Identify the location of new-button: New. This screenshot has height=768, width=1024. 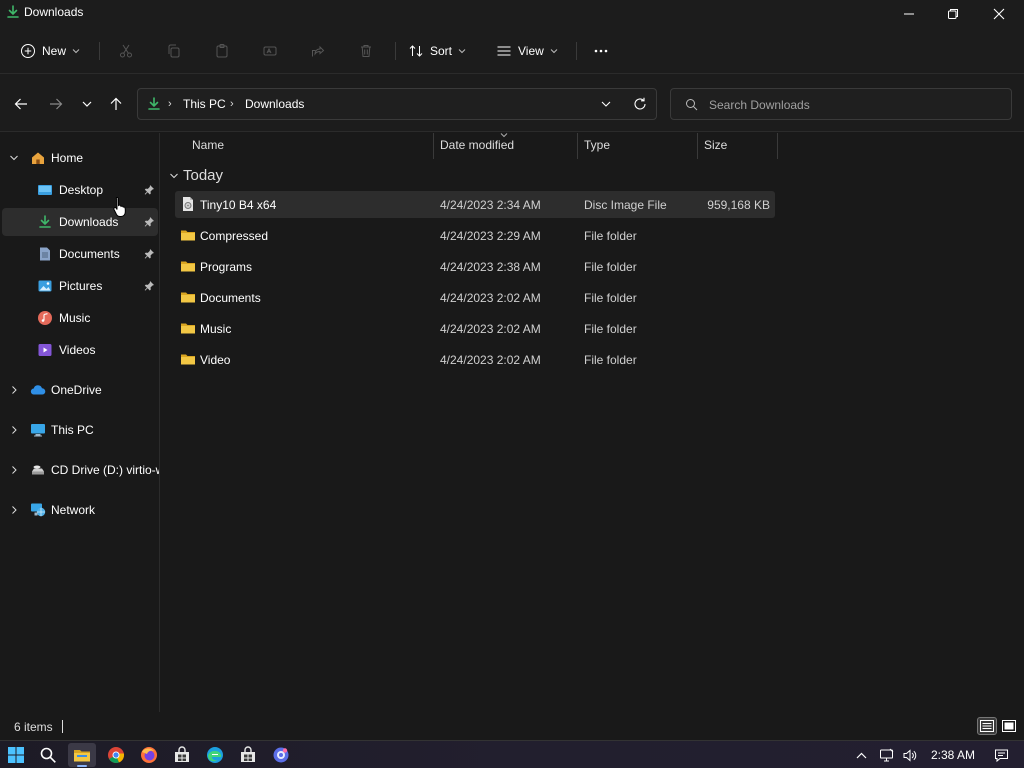
(50, 51).